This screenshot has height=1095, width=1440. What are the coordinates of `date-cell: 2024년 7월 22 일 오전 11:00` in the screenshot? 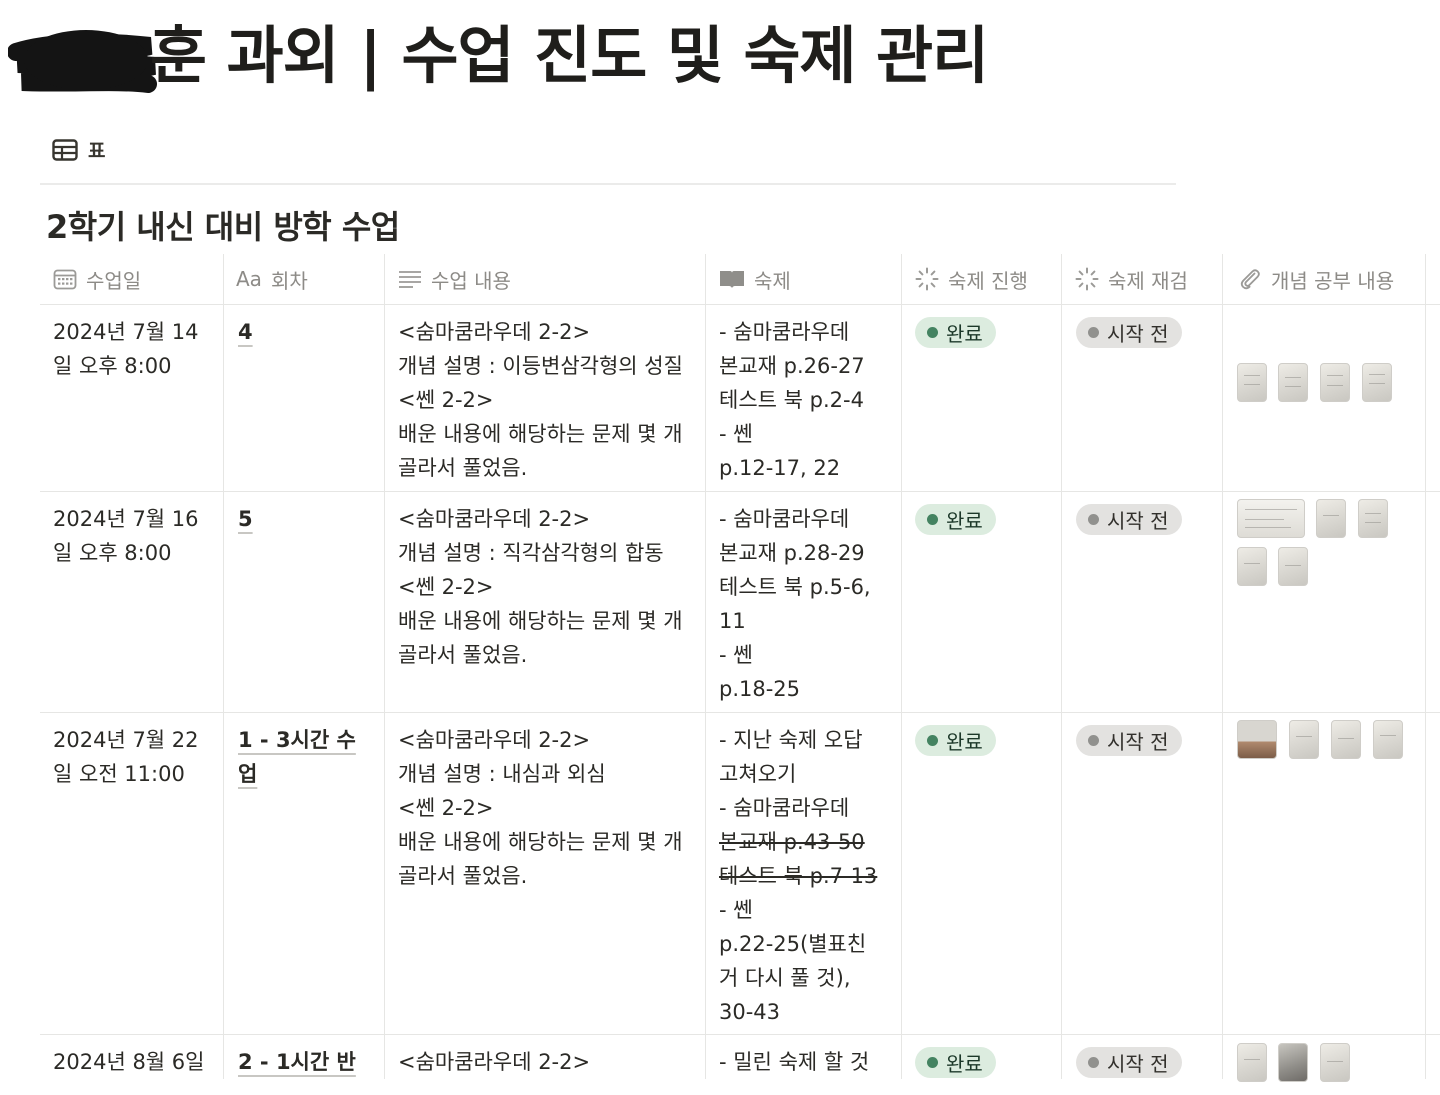 It's located at (126, 757).